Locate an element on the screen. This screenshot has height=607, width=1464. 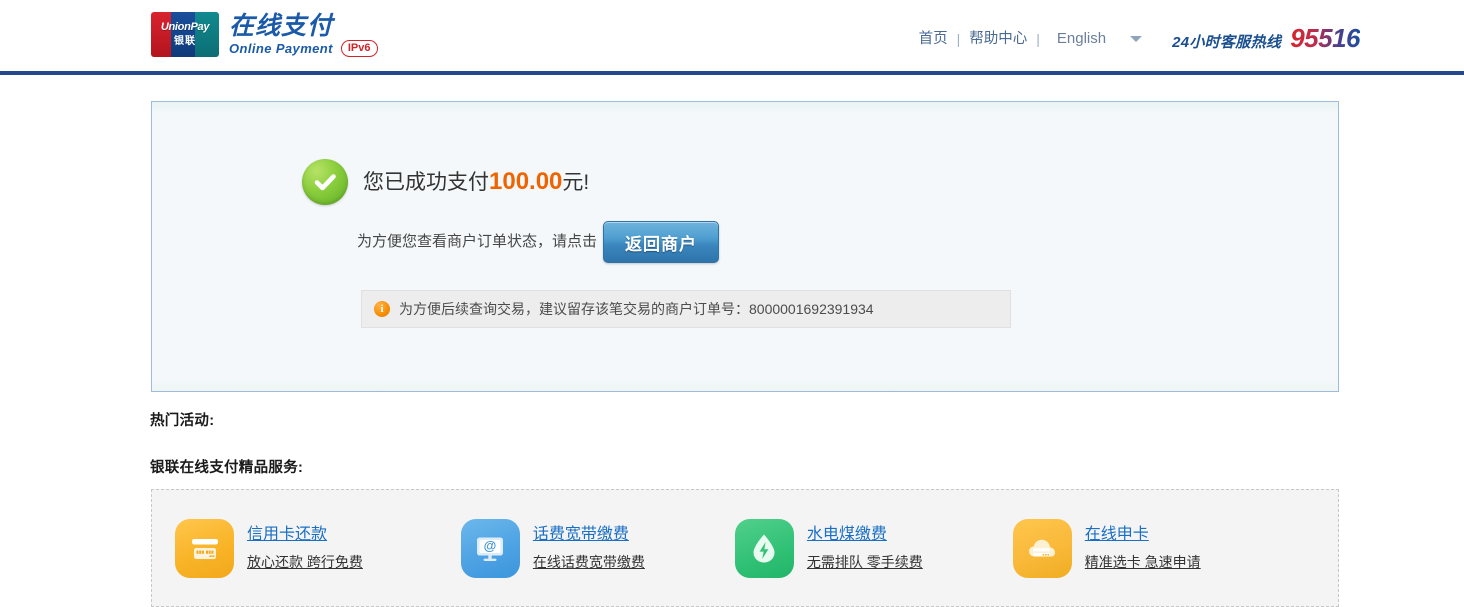
service-hotline: 24小时客服热线 95516 is located at coordinates (1266, 38).